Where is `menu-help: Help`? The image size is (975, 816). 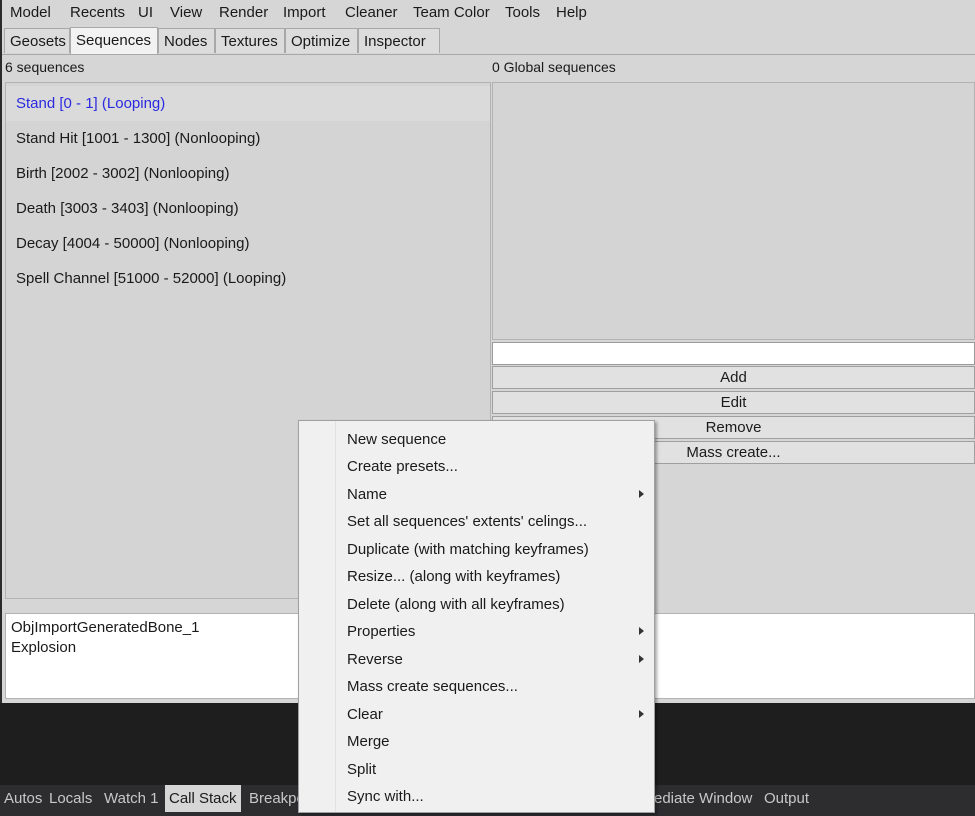
menu-help: Help is located at coordinates (571, 12).